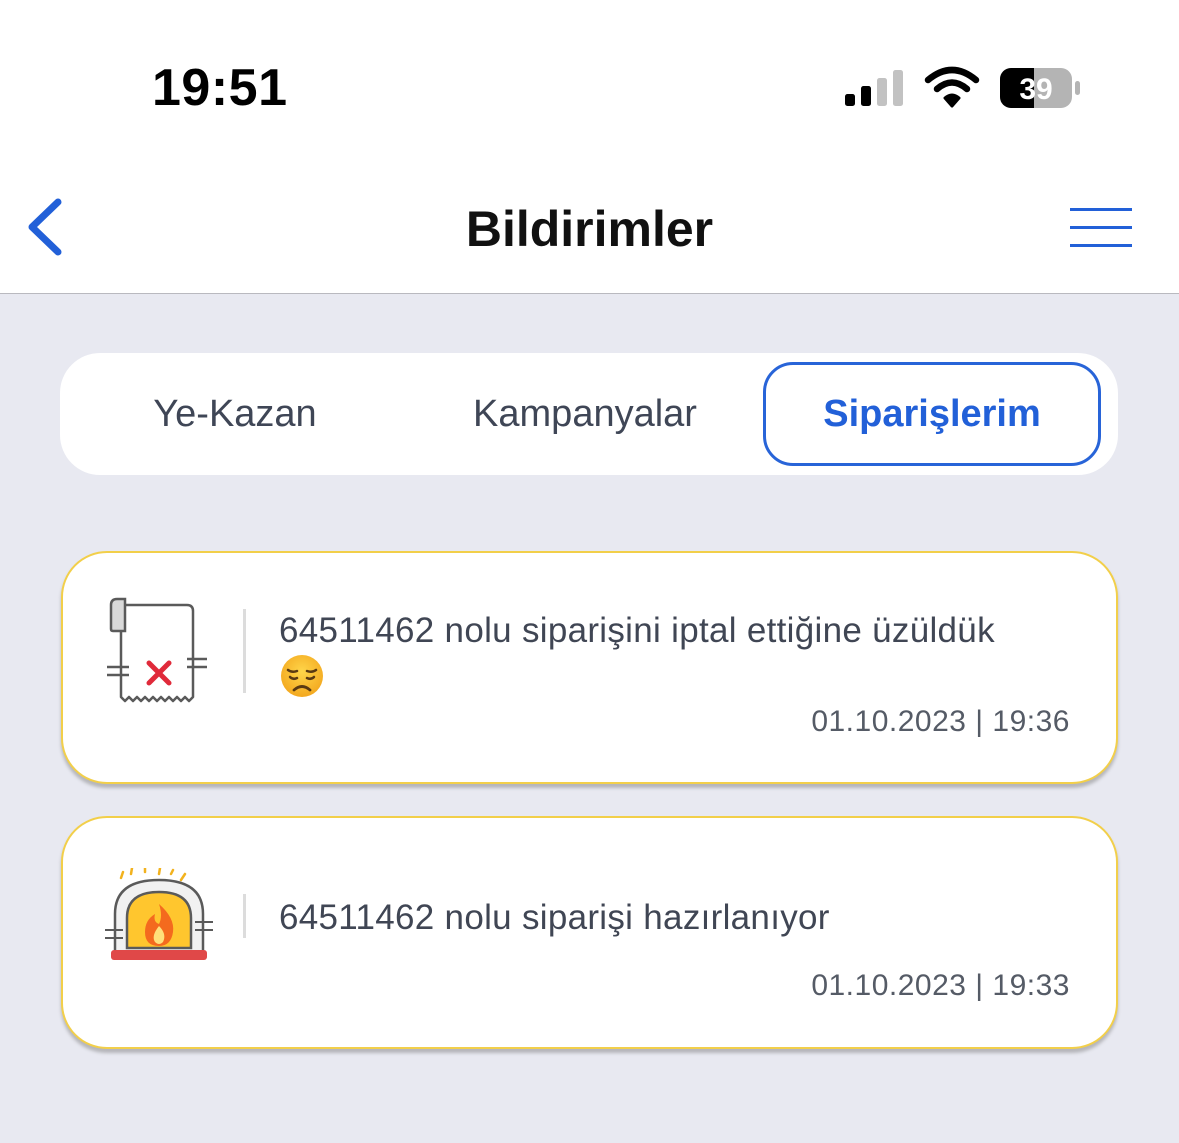  I want to click on tab-ye-kazan: Ye-Kazan, so click(235, 414).